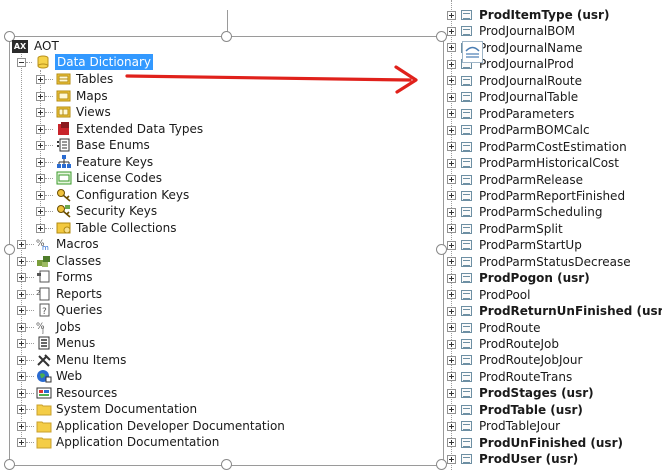 The width and height of the screenshot is (662, 470). I want to click on resize-handle-bottom-left, so click(9, 464).